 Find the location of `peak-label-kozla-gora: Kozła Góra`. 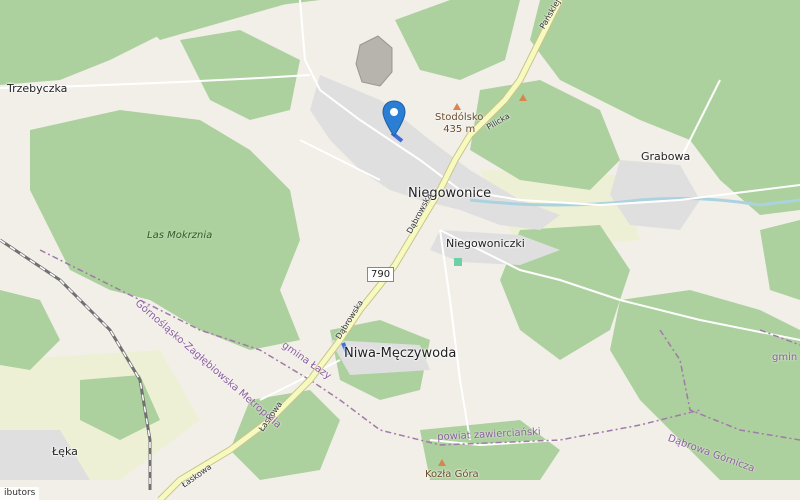

peak-label-kozla-gora: Kozła Góra is located at coordinates (452, 474).